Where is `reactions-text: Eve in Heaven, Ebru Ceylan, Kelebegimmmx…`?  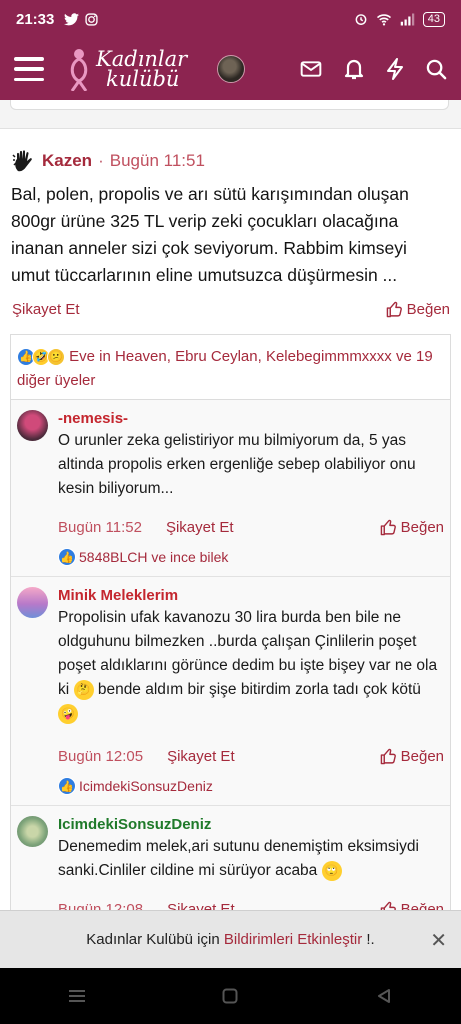
reactions-text: Eve in Heaven, Ebru Ceylan, Kelebegimmmx… is located at coordinates (225, 368).